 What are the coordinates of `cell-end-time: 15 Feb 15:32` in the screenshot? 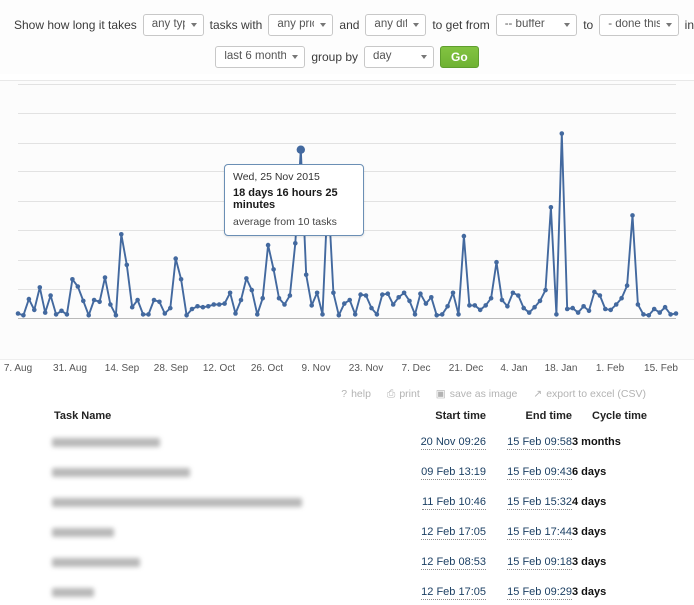 It's located at (529, 511).